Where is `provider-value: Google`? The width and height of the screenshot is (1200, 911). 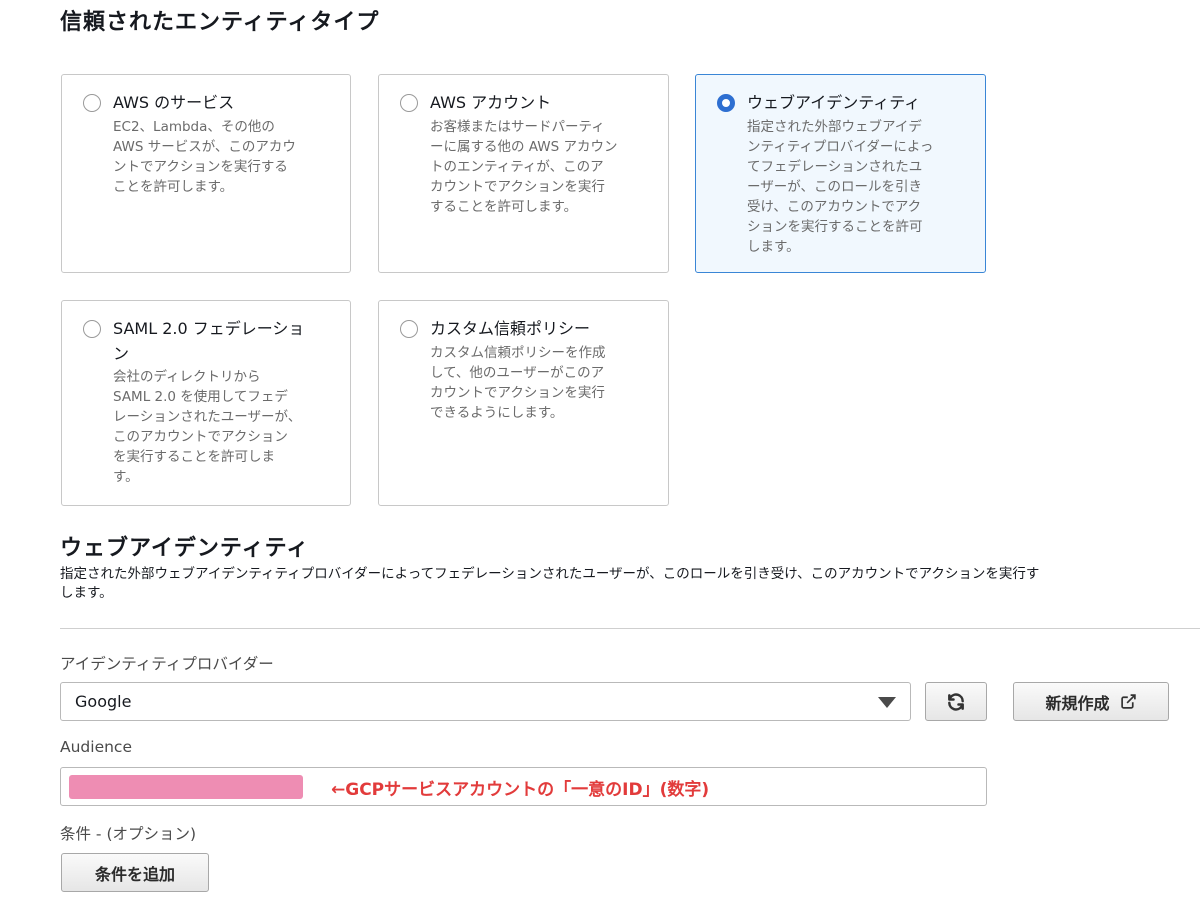 provider-value: Google is located at coordinates (103, 701).